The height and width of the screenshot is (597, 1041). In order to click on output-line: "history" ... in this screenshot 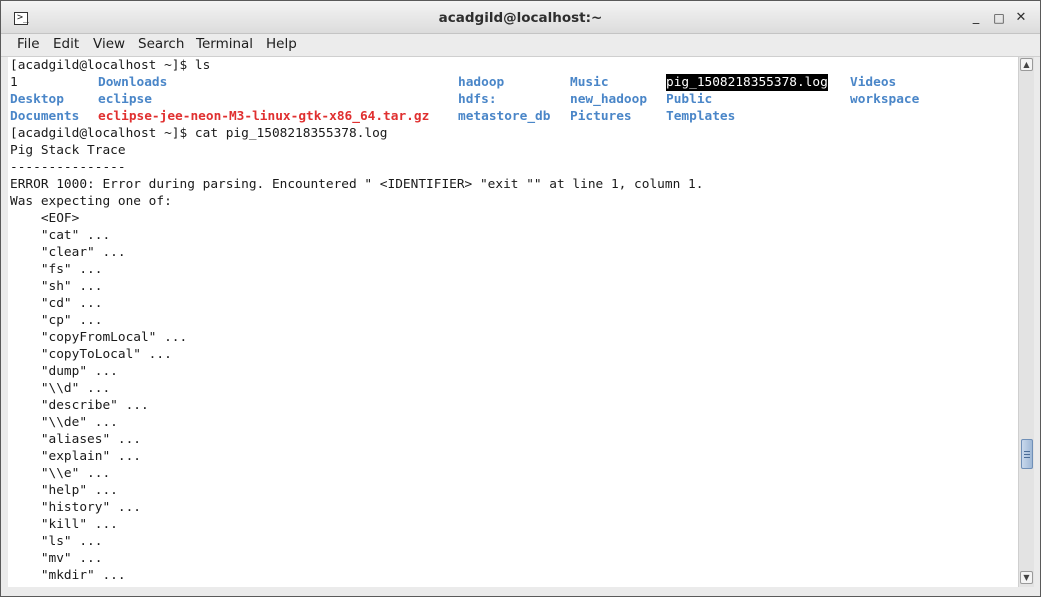, I will do `click(75, 507)`.